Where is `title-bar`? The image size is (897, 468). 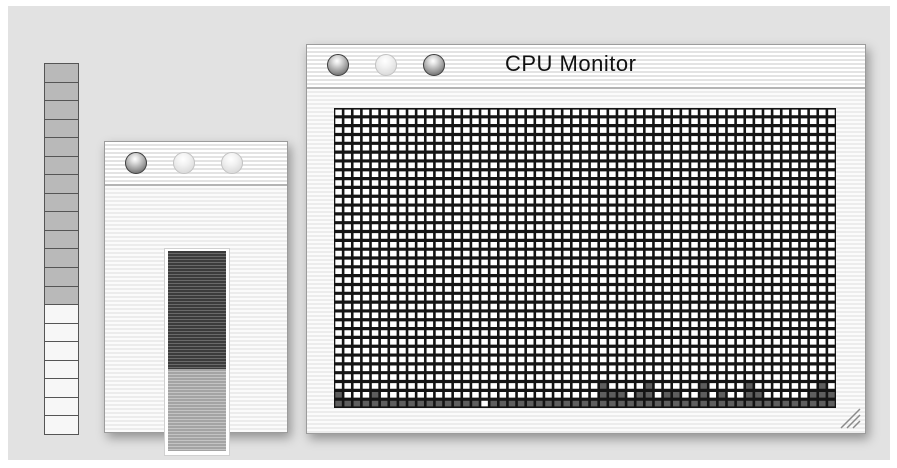
title-bar is located at coordinates (196, 164).